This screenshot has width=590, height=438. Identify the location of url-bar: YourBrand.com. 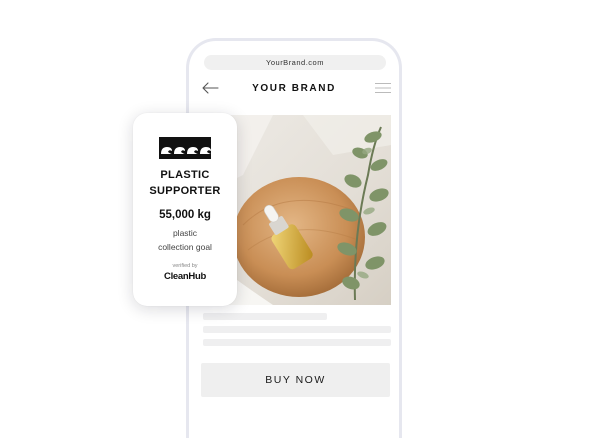
(295, 62).